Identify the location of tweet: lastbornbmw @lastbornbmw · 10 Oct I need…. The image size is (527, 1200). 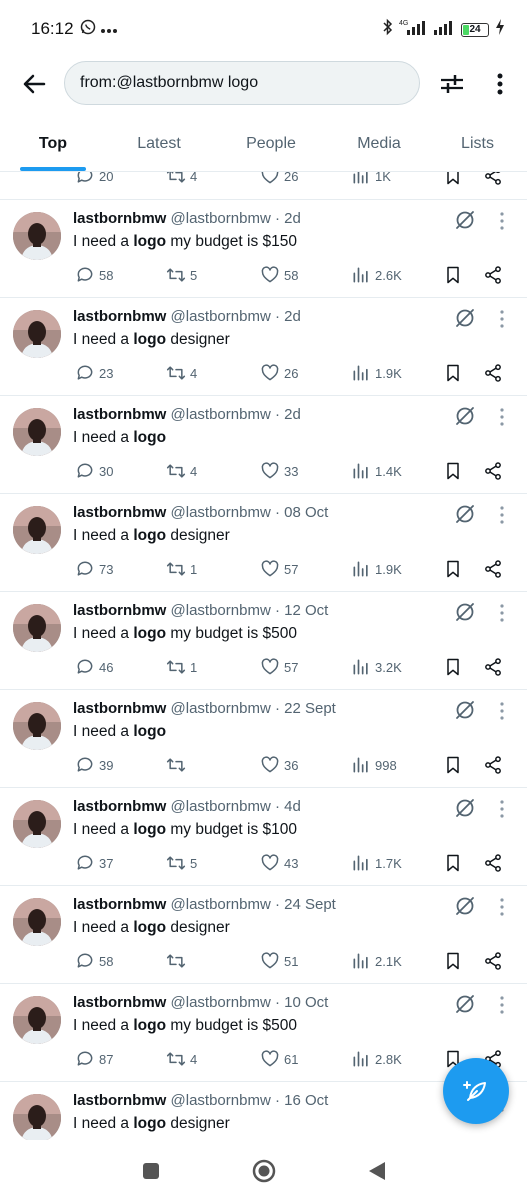
(263, 1033).